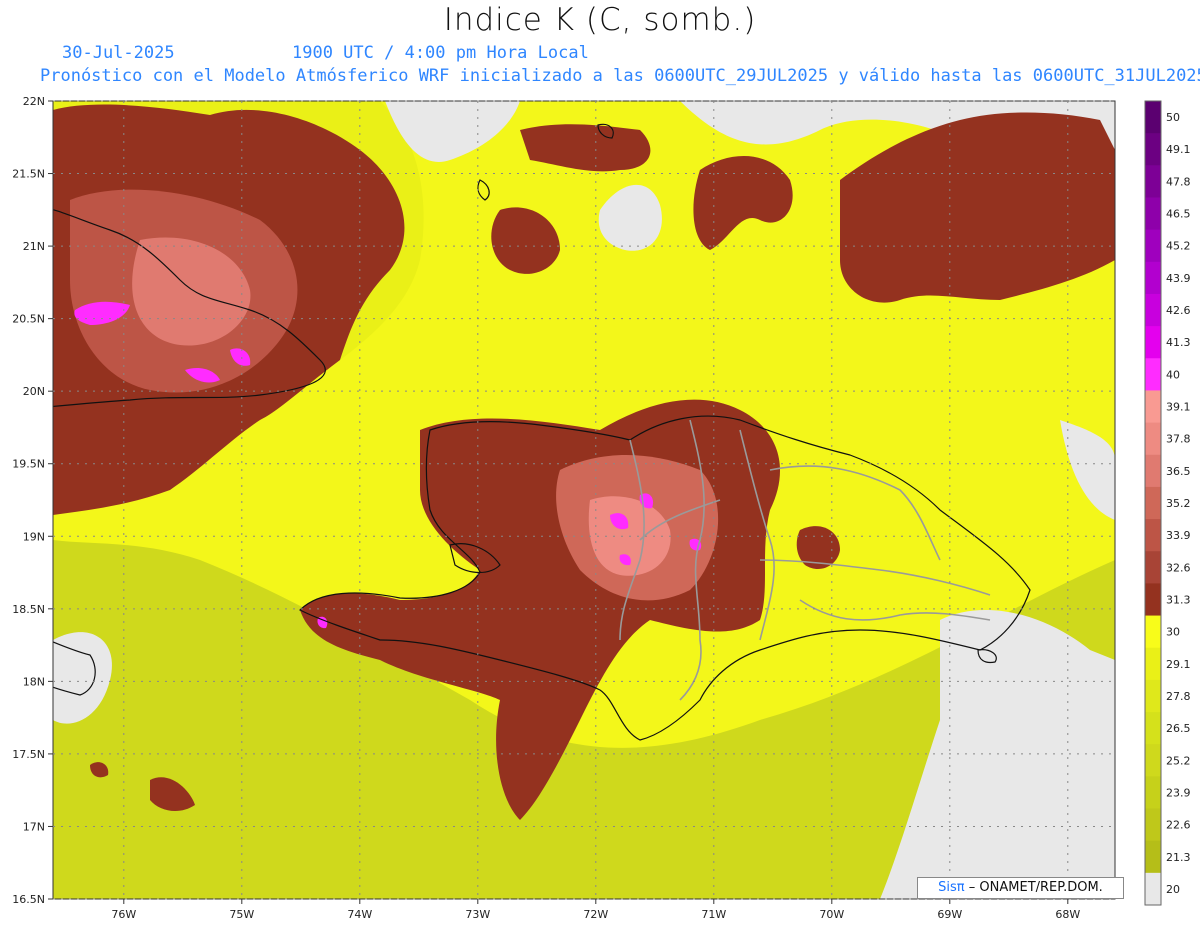 This screenshot has width=1200, height=927. Describe the element at coordinates (1178, 149) in the screenshot. I see `colorbar-label: 49.1` at that location.